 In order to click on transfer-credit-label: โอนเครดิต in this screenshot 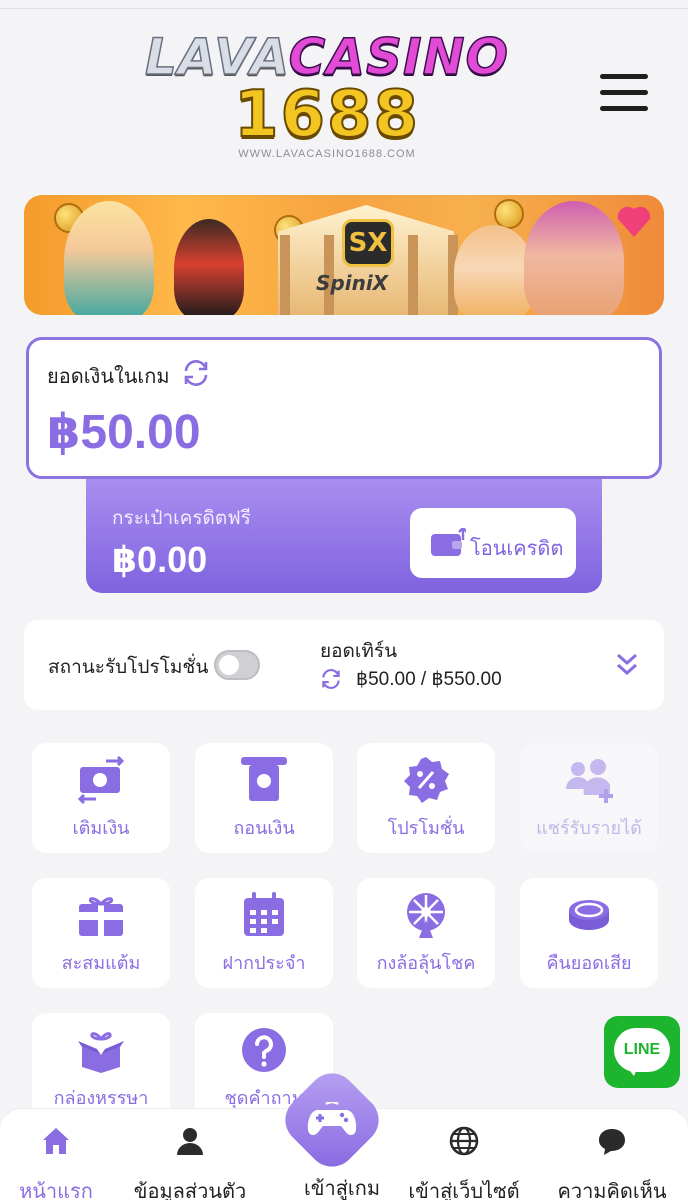, I will do `click(517, 549)`.